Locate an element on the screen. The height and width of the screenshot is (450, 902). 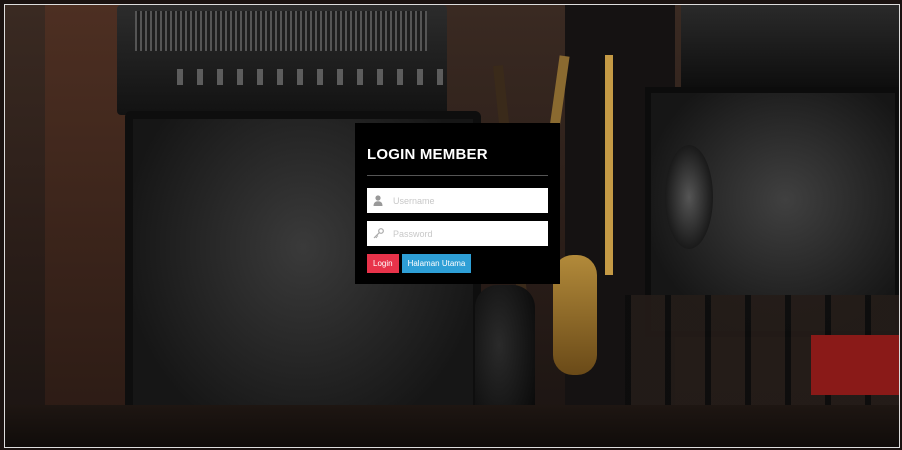
key-icon is located at coordinates (378, 233).